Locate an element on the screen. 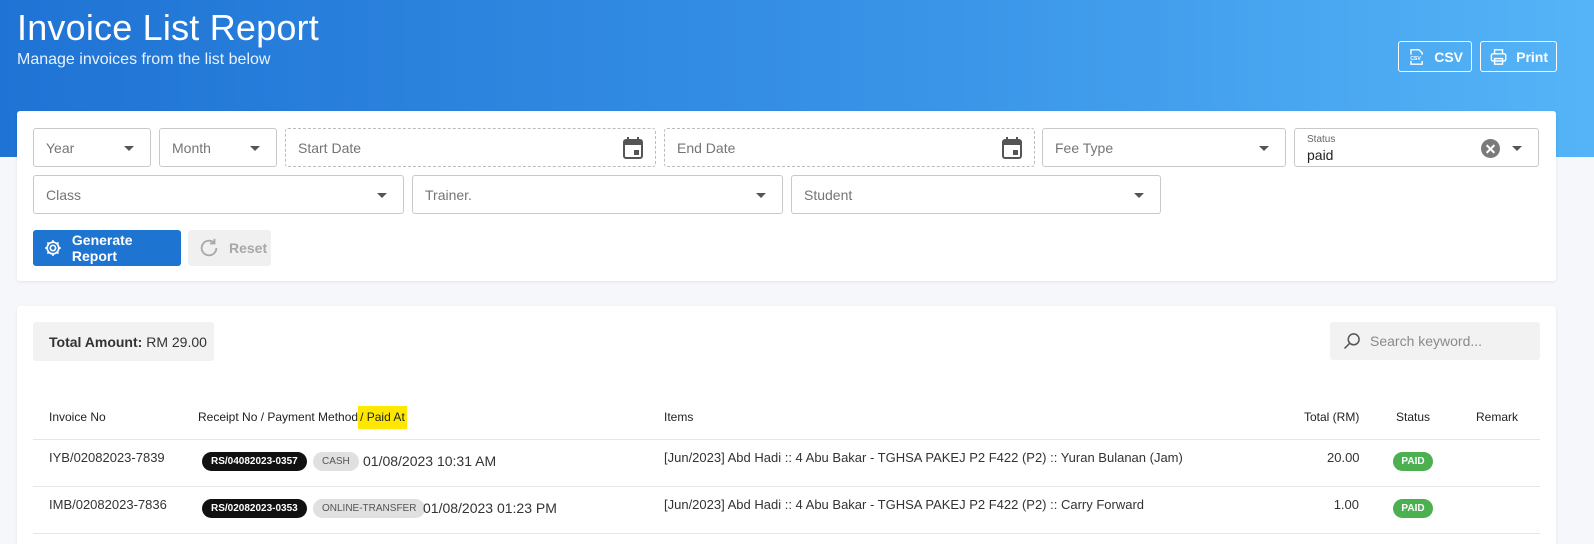 This screenshot has width=1594, height=544. search-input is located at coordinates (1452, 341).